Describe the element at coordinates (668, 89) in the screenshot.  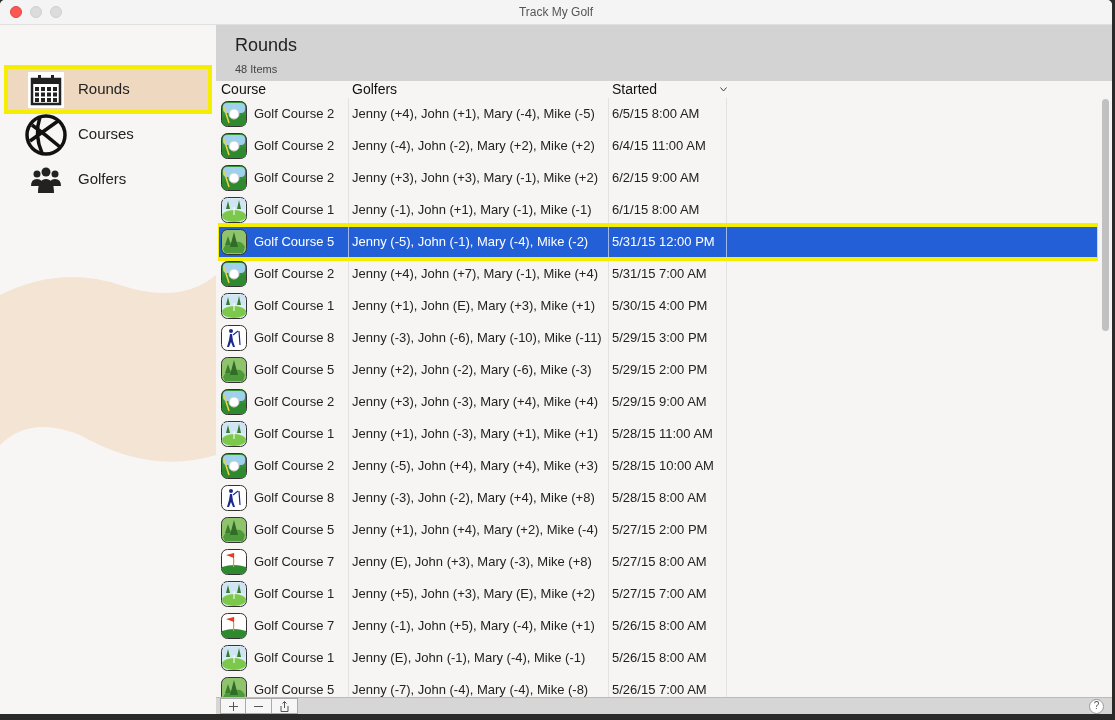
I see `column-header: Started` at that location.